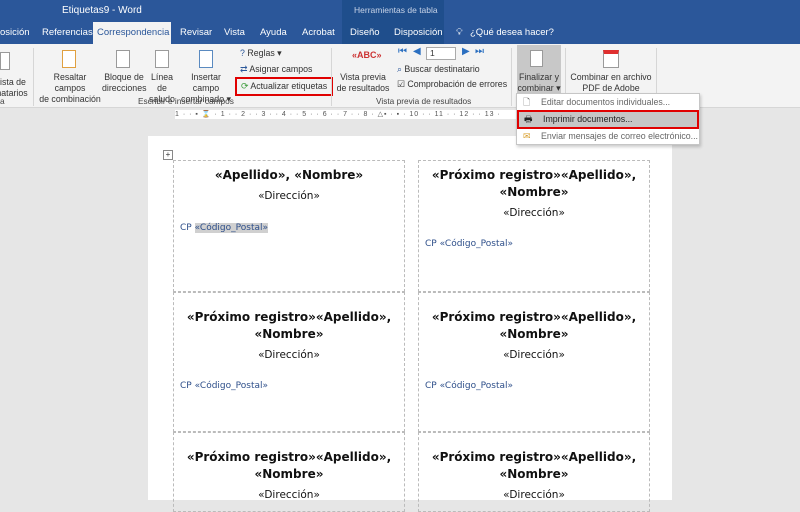 The image size is (800, 512). Describe the element at coordinates (168, 155) in the screenshot. I see `table-move-handle-icon: +` at that location.